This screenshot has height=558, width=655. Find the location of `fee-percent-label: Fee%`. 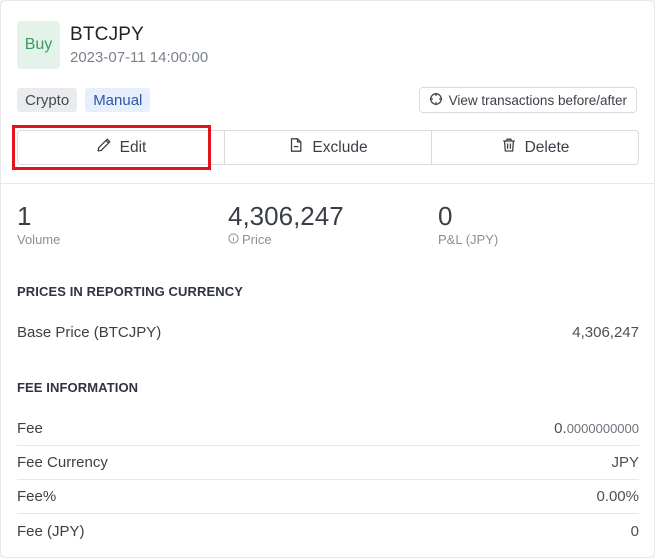

fee-percent-label: Fee% is located at coordinates (37, 496).